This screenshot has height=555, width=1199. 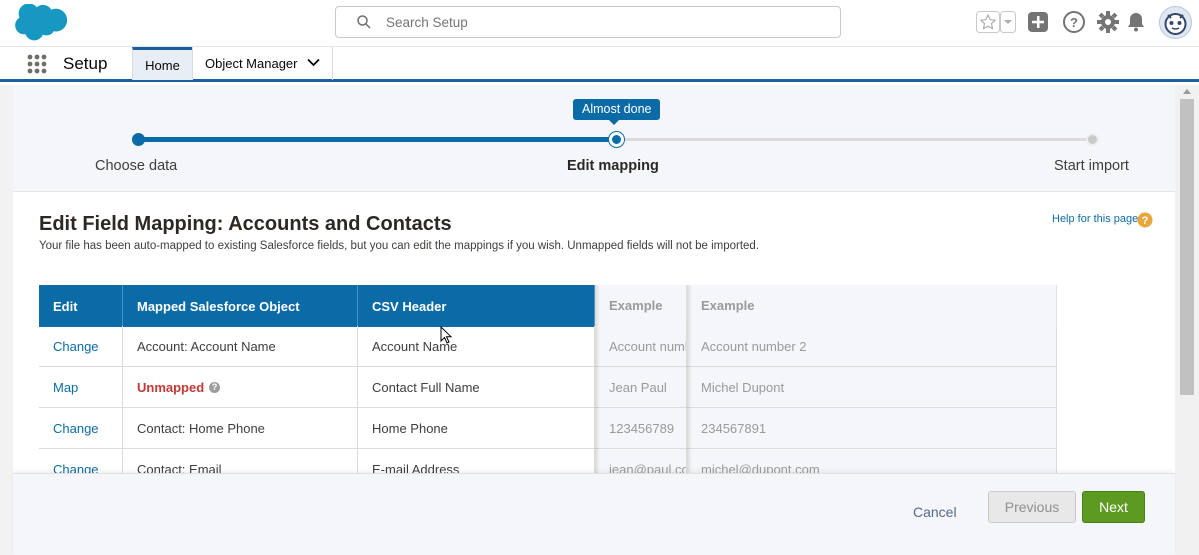 I want to click on salesforce-logo, so click(x=42, y=23).